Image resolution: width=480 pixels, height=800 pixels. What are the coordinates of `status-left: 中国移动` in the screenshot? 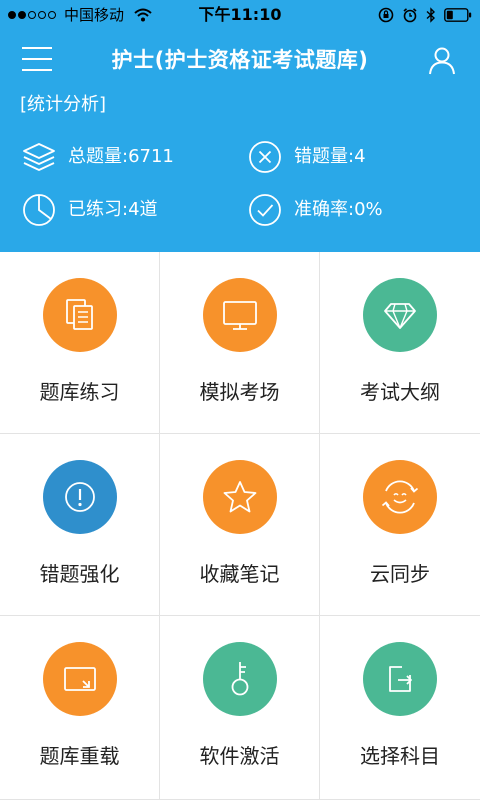 It's located at (80, 15).